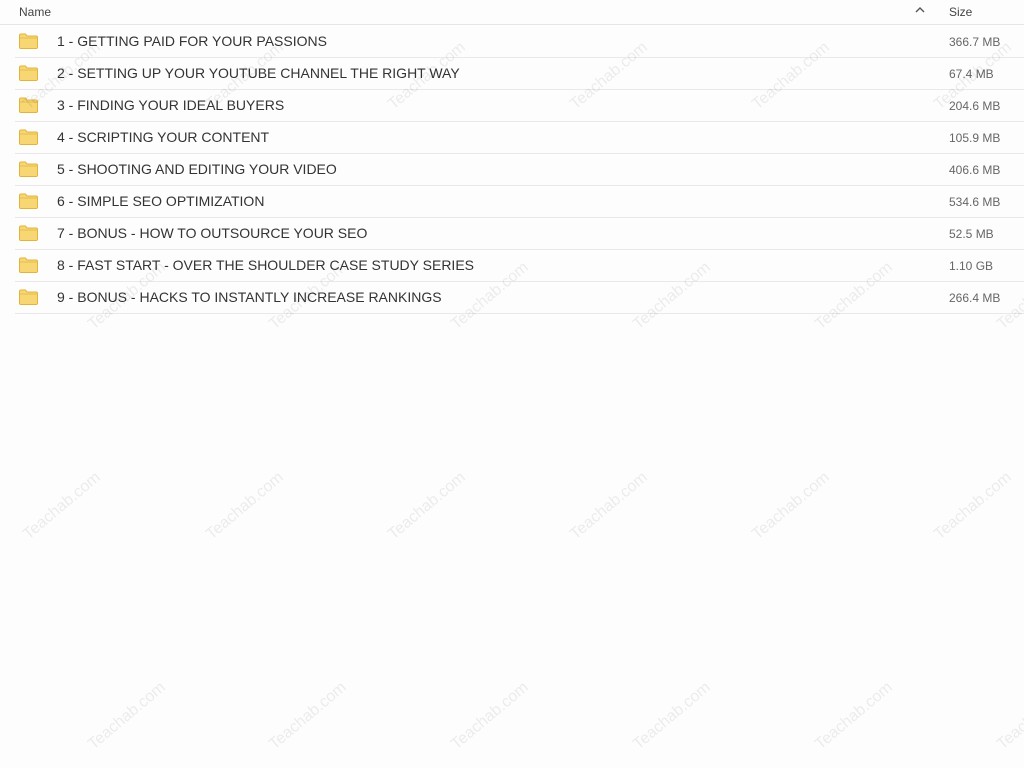 This screenshot has height=768, width=1024. What do you see at coordinates (975, 202) in the screenshot?
I see `file-size: 534.6 MB` at bounding box center [975, 202].